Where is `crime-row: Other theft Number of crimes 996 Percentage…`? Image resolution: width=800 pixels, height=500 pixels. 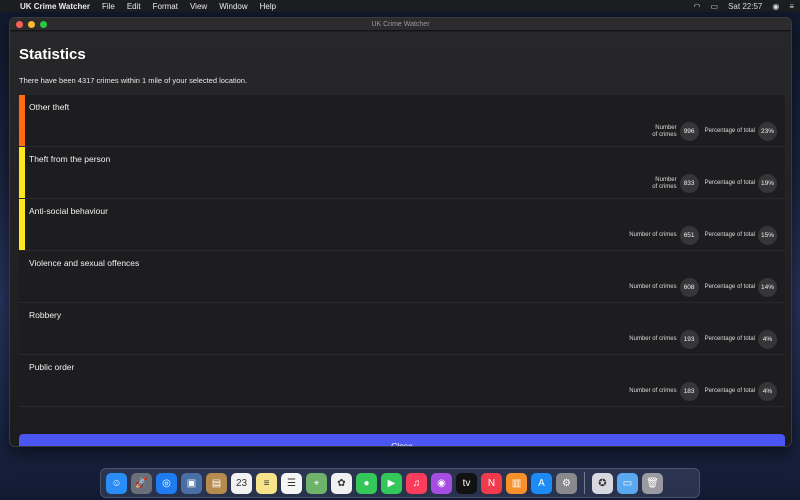
crime-row: Other theft Number of crimes 996 Percentage… is located at coordinates (402, 121).